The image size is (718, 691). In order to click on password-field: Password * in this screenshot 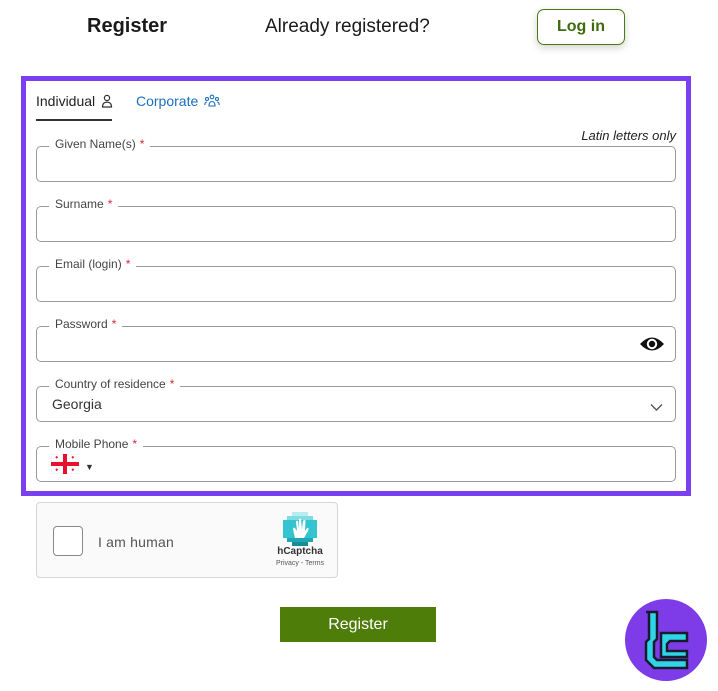, I will do `click(356, 339)`.